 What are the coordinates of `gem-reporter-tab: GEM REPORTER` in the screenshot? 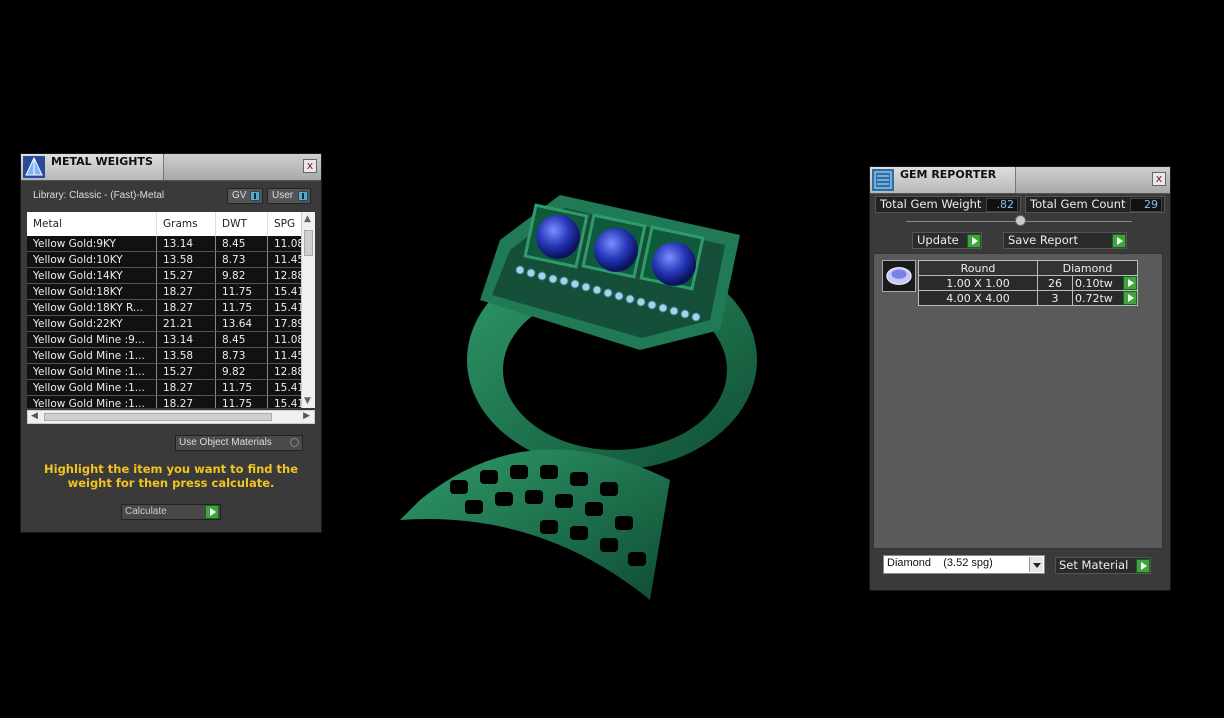 It's located at (943, 180).